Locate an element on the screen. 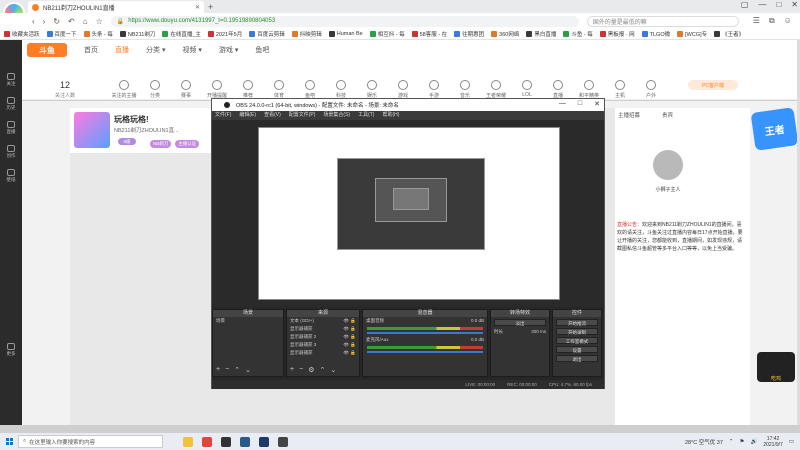  up-icon: ⌃ is located at coordinates (237, 370).